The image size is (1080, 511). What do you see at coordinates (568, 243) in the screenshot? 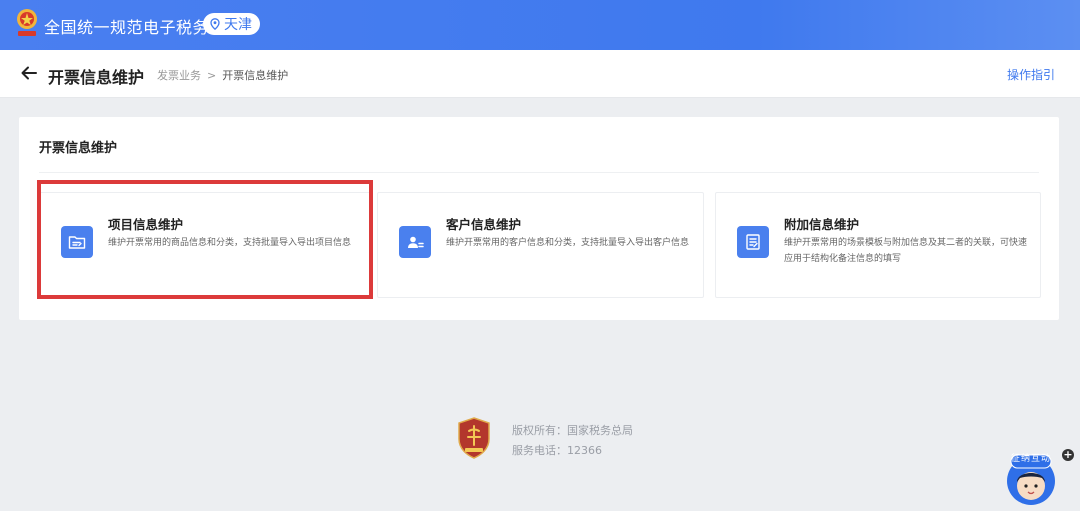
I see `card-description: 维护开票常用的客户信息和分类，支持批量导入导出客户信息` at bounding box center [568, 243].